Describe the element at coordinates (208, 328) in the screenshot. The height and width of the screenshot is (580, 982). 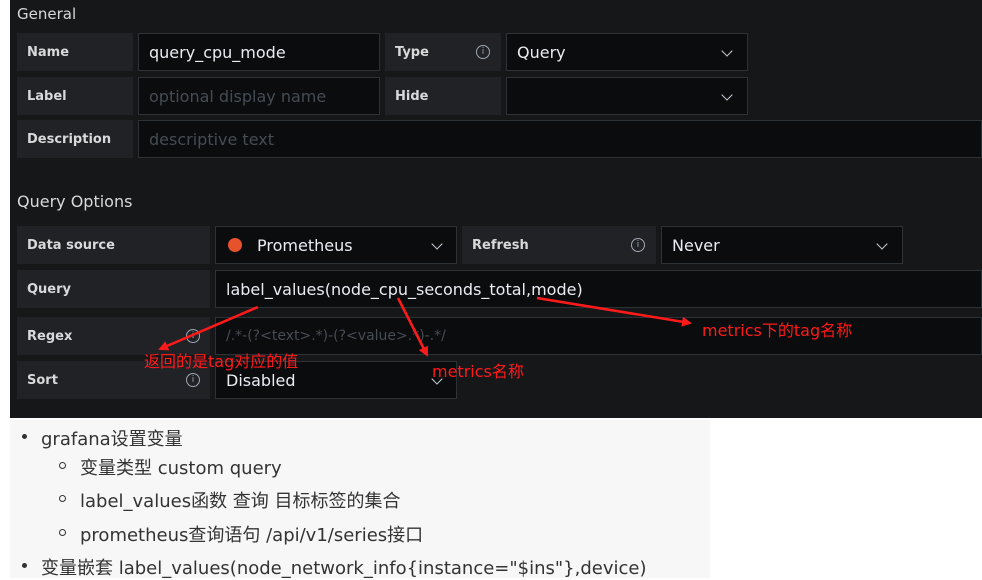
I see `return-value-arrow` at that location.